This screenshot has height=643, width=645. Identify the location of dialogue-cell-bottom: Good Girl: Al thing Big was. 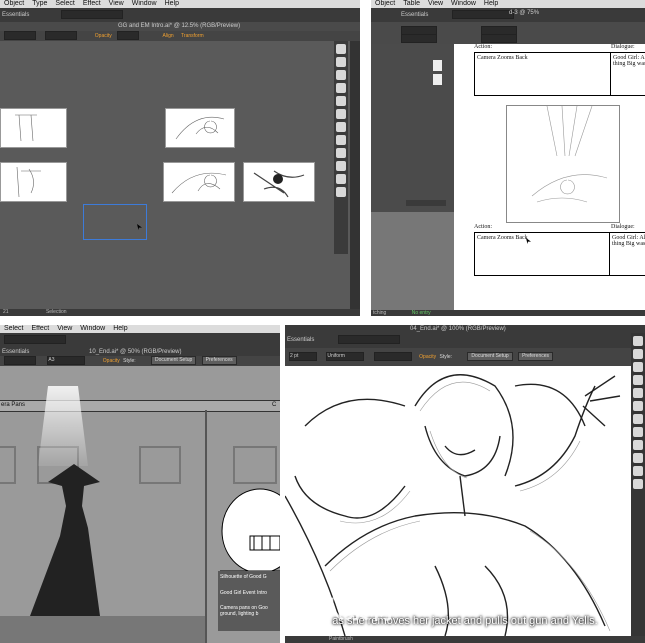
(627, 254).